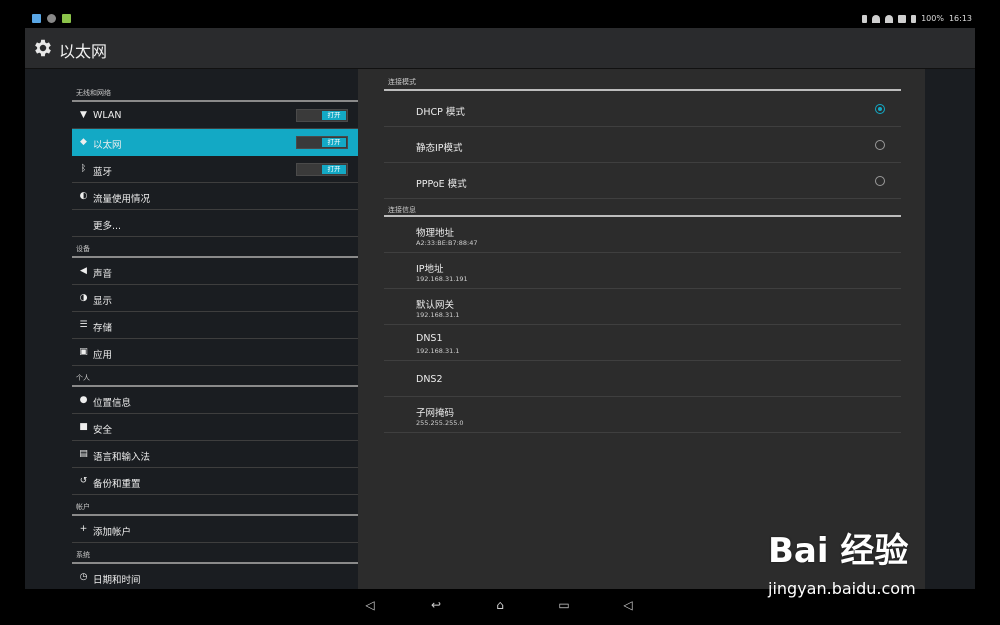 The image size is (1000, 625). Describe the element at coordinates (83, 298) in the screenshot. I see `display-icon: ◑` at that location.